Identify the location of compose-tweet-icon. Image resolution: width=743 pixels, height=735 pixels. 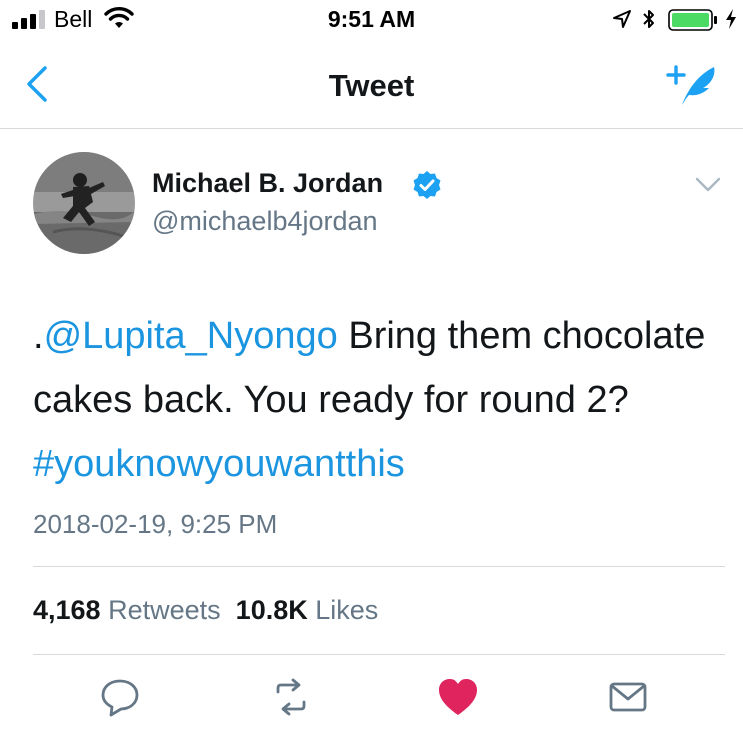
(692, 85).